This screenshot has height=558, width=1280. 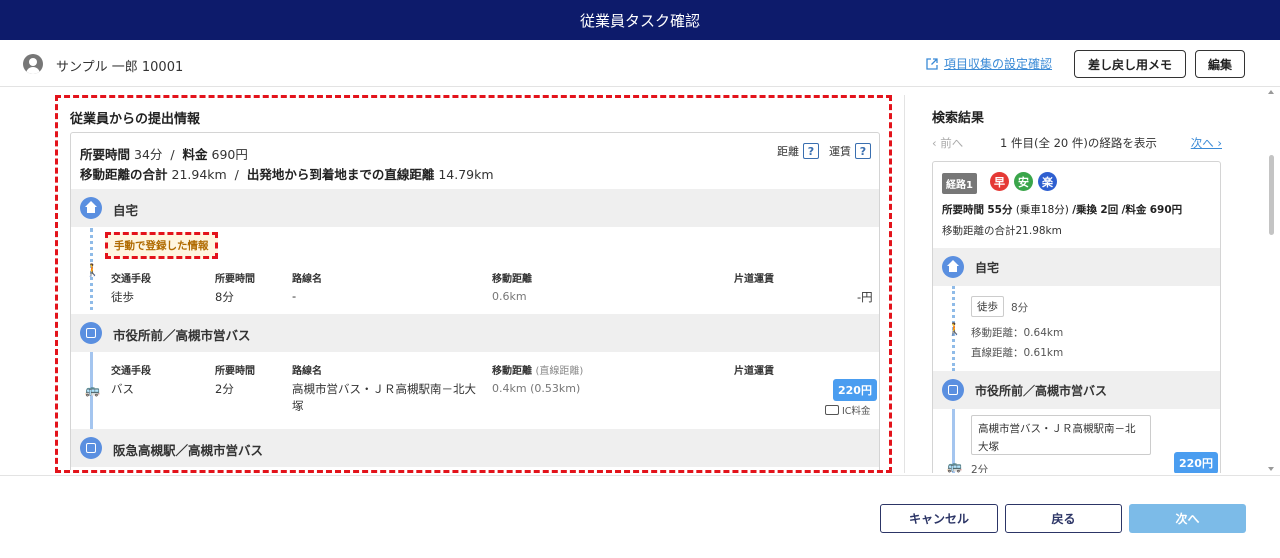 What do you see at coordinates (856, 411) in the screenshot?
I see `ic-fare-text: IC料金` at bounding box center [856, 411].